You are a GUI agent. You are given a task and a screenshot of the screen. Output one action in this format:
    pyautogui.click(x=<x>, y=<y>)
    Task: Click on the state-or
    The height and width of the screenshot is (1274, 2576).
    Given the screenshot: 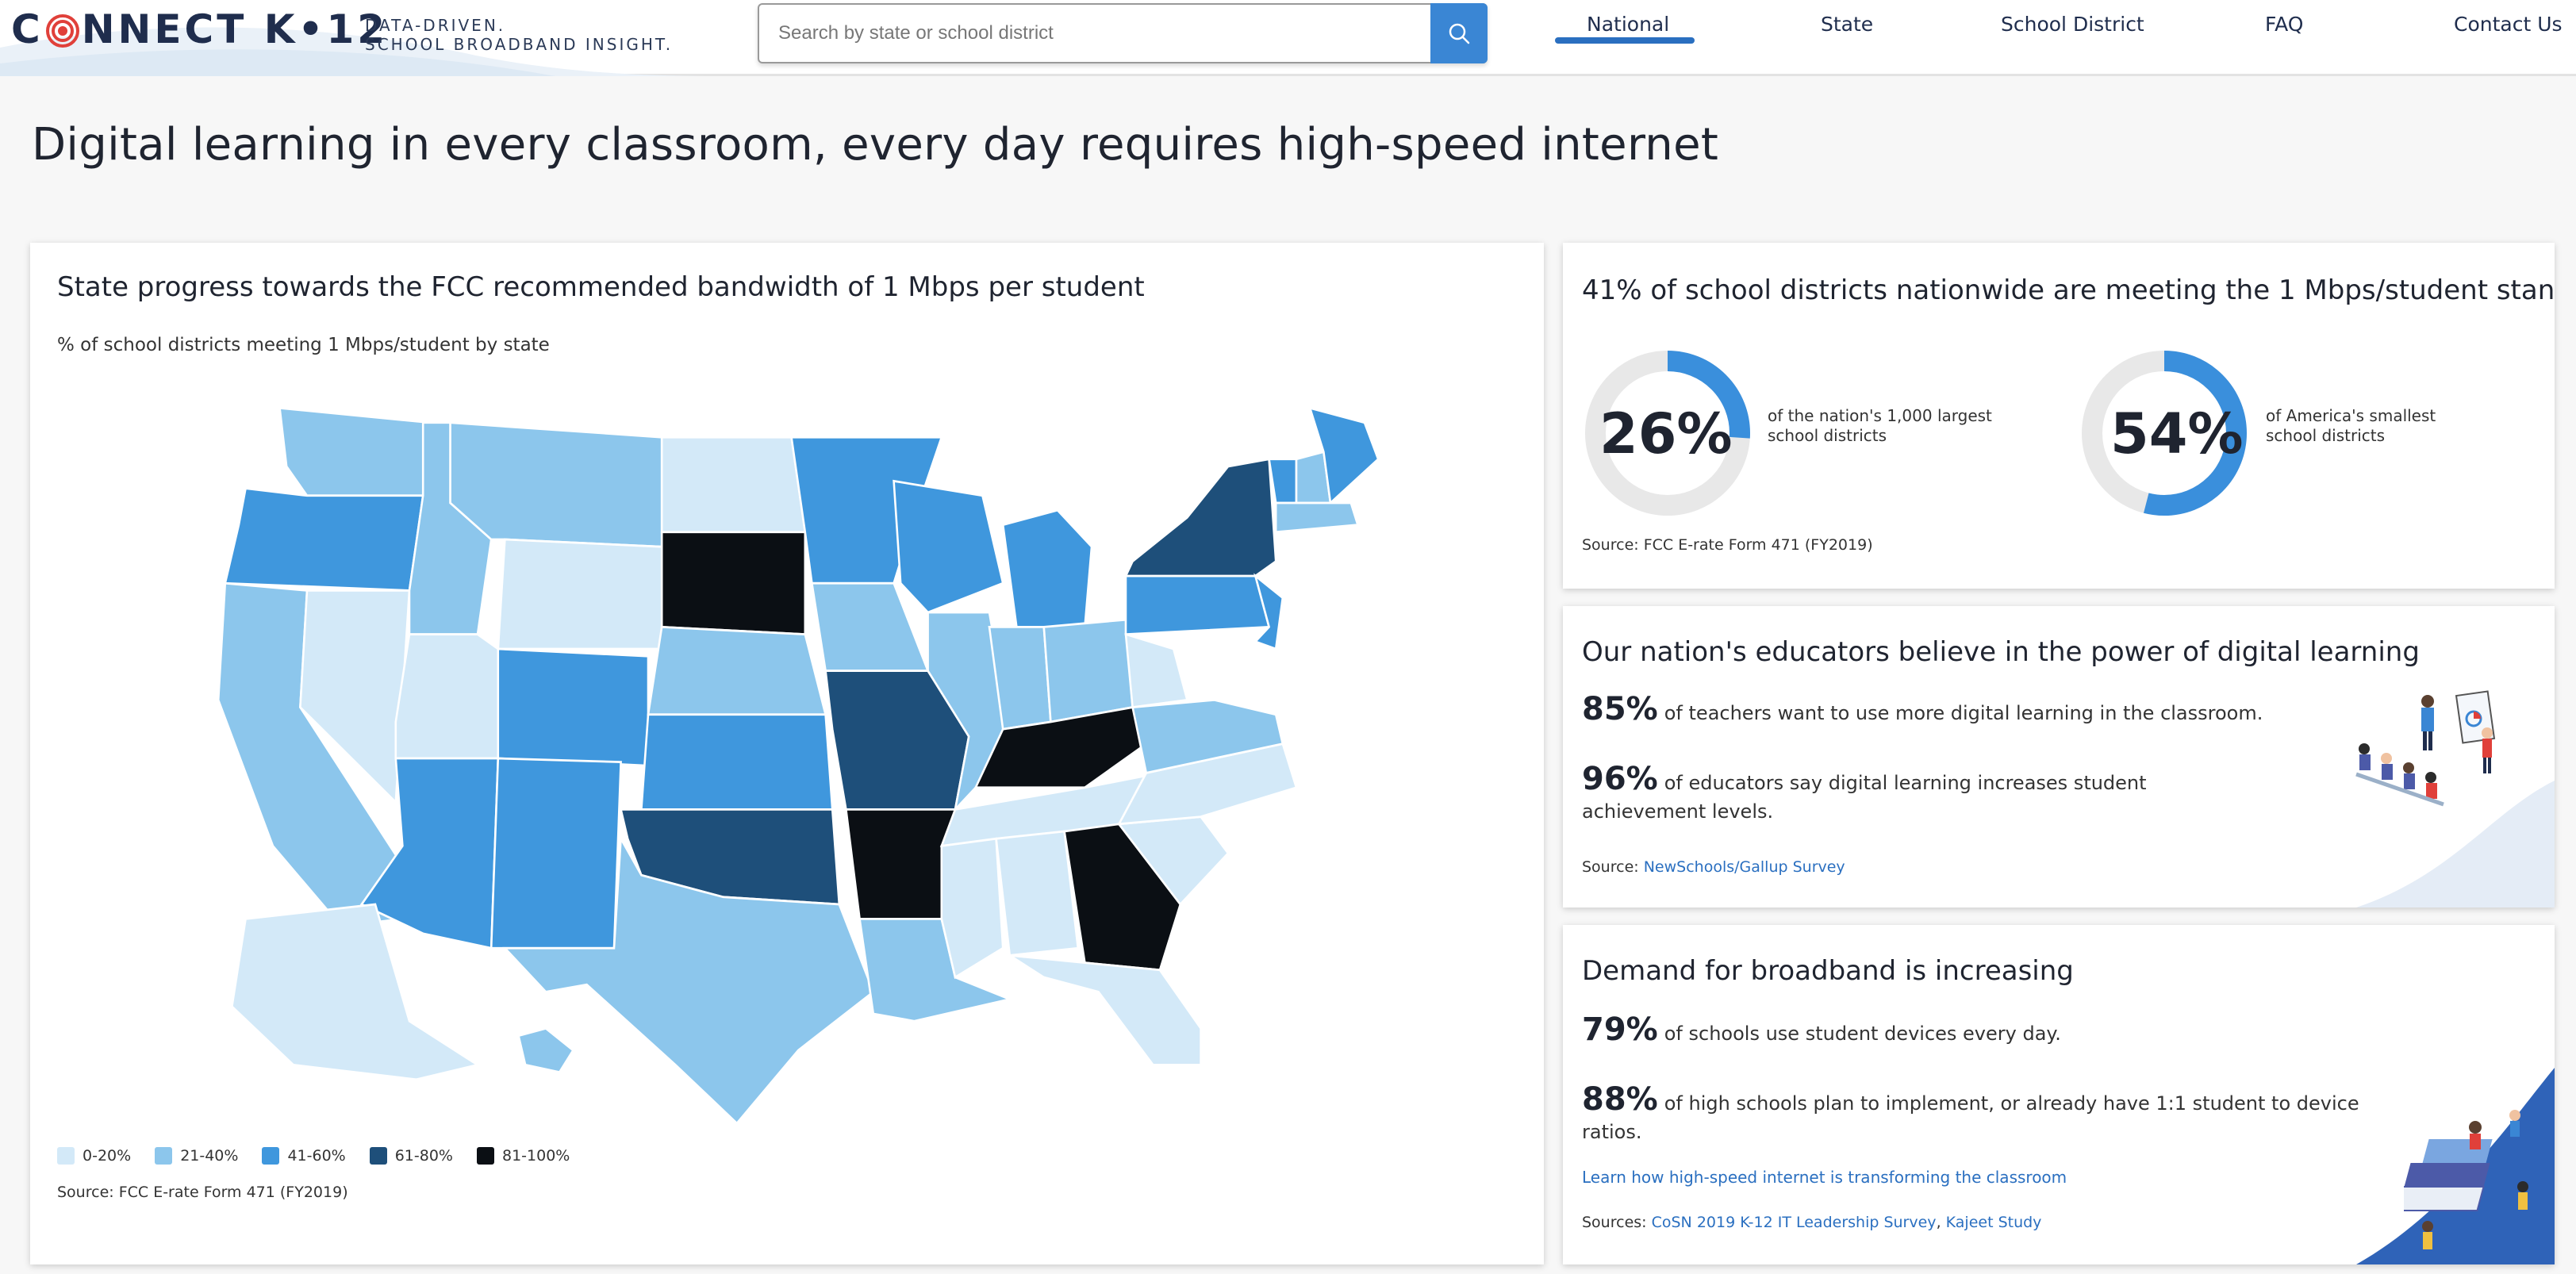 What is the action you would take?
    pyautogui.click(x=324, y=539)
    